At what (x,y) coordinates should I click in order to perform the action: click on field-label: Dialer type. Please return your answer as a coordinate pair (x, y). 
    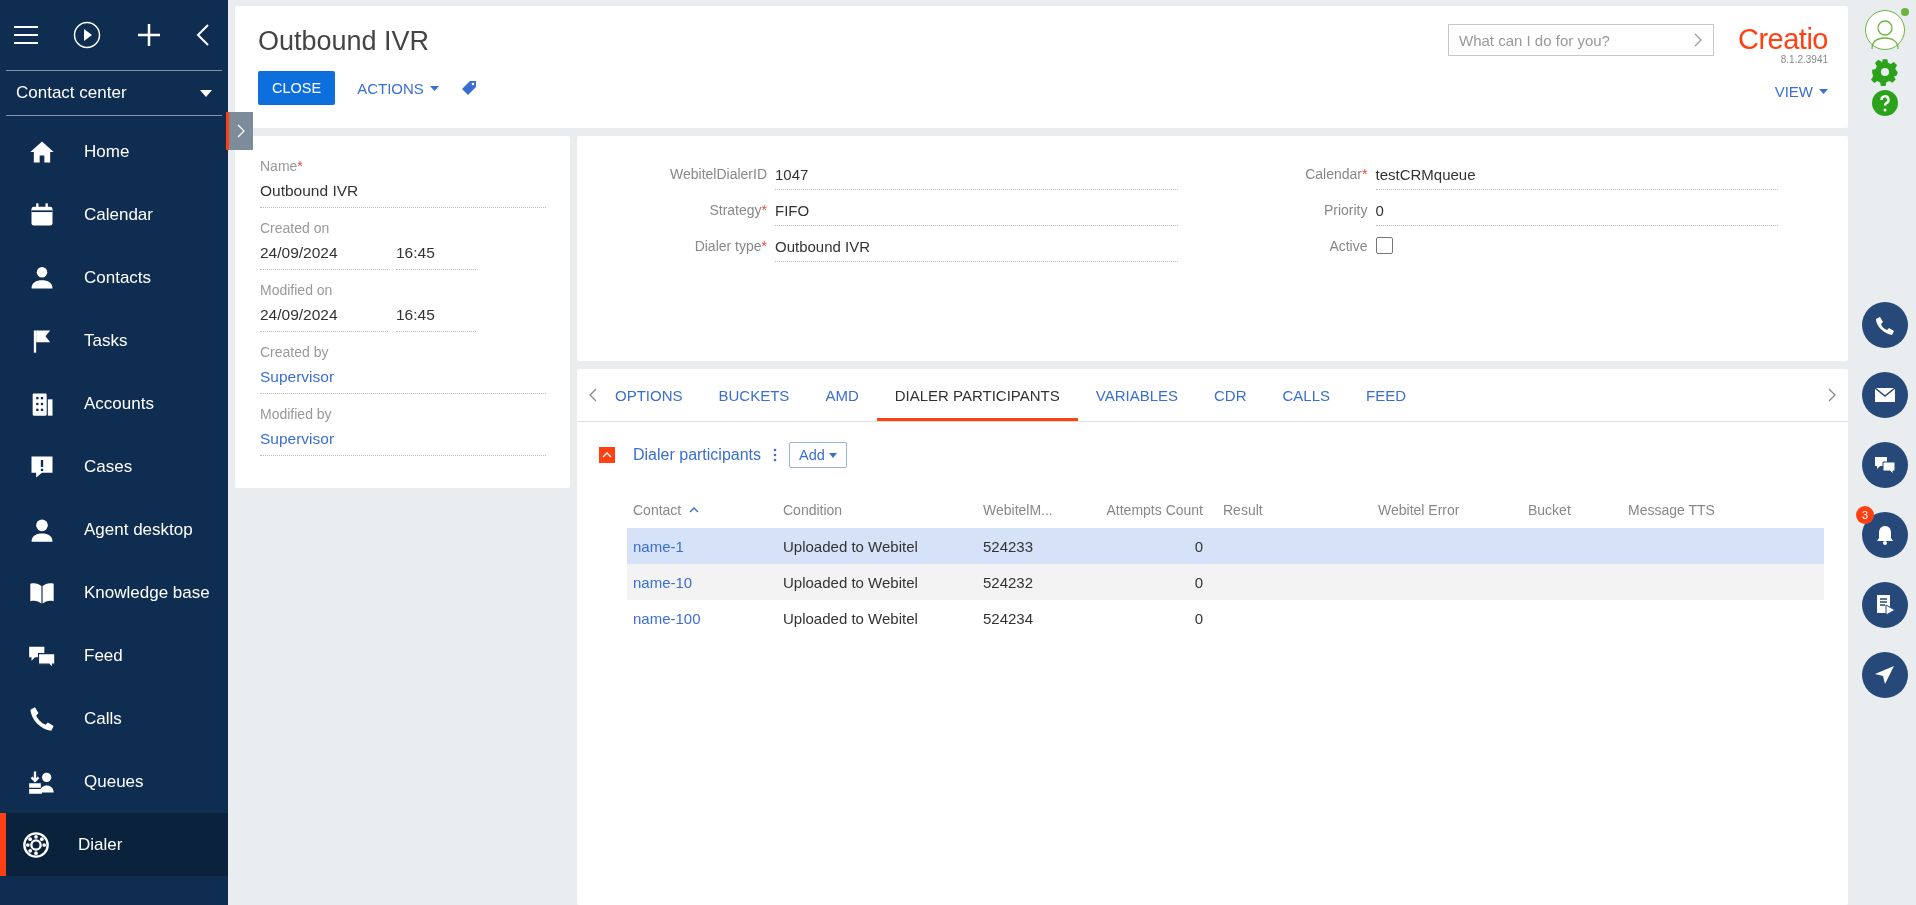
    Looking at the image, I should click on (728, 246).